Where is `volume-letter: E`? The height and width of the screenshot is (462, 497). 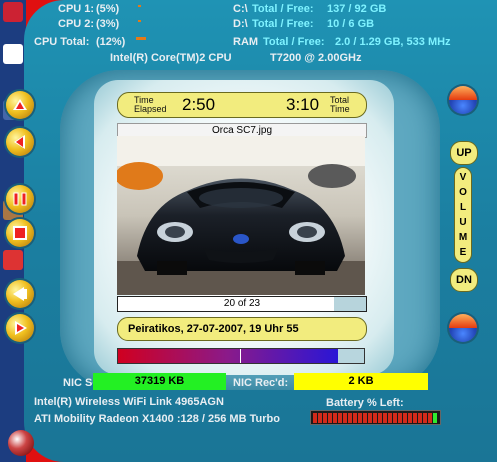
volume-letter: E is located at coordinates (463, 252).